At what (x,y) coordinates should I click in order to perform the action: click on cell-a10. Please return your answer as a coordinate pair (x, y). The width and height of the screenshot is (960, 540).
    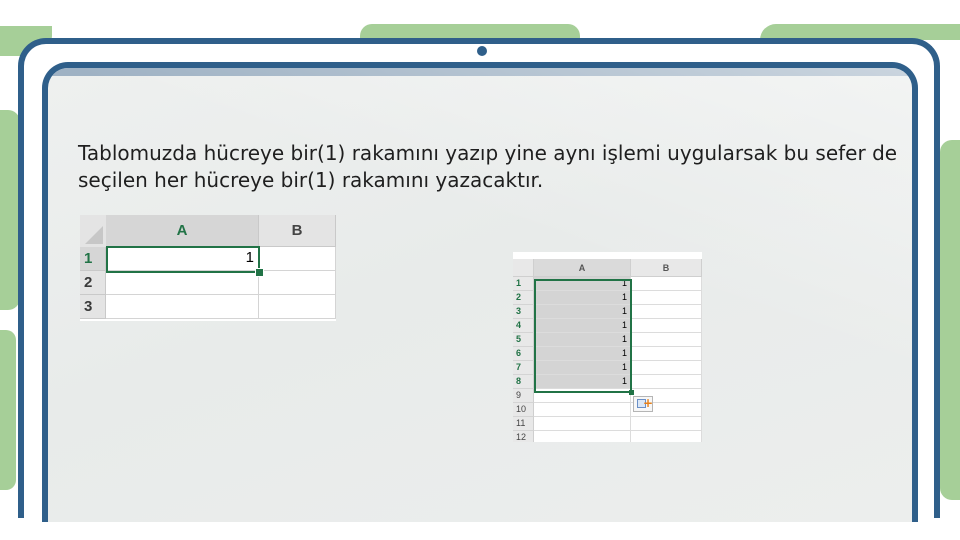
    Looking at the image, I should click on (582, 410).